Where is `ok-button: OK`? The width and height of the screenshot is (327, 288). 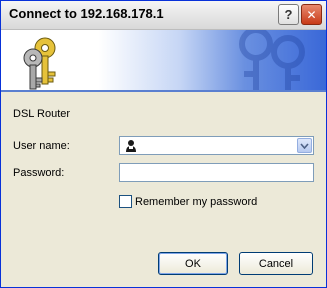 ok-button: OK is located at coordinates (193, 263).